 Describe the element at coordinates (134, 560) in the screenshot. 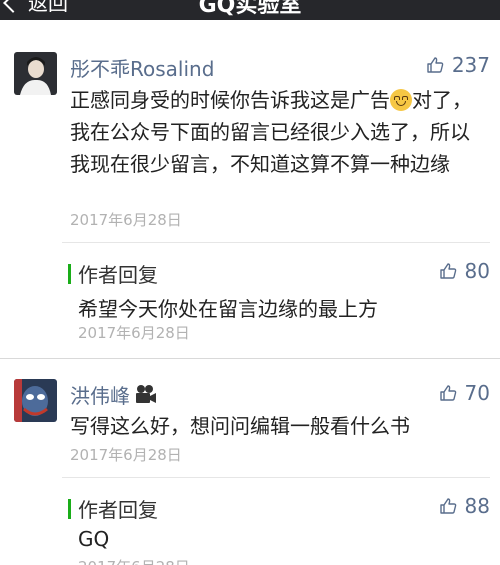

I see `reply-date: 2017年6月28日` at that location.